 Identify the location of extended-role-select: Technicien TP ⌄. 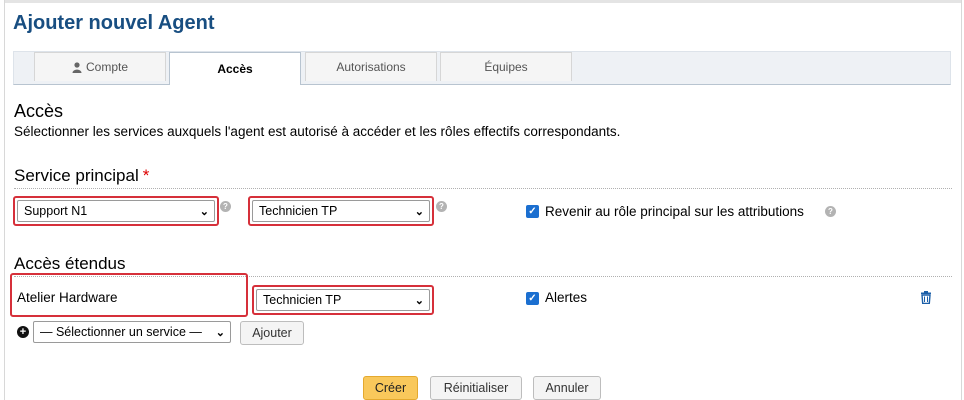
(343, 300).